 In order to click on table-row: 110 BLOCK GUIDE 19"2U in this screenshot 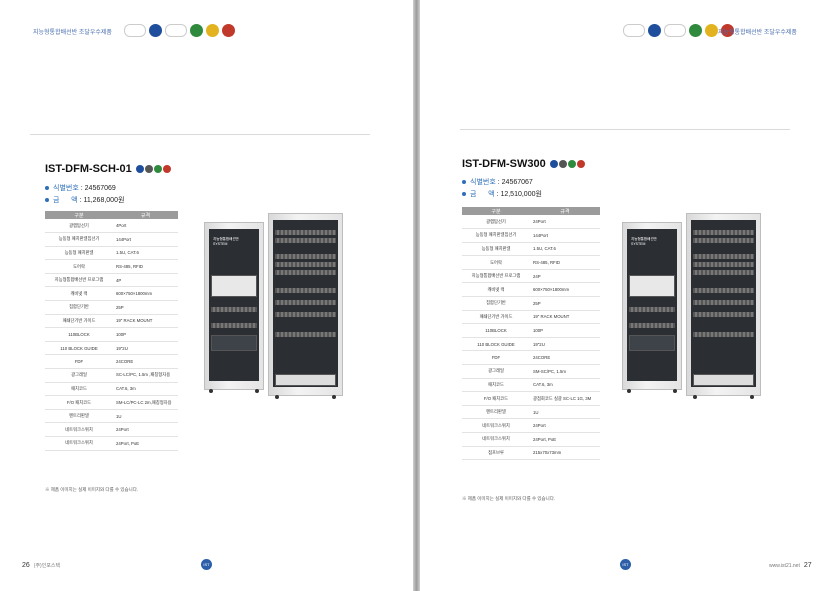, I will do `click(531, 344)`.